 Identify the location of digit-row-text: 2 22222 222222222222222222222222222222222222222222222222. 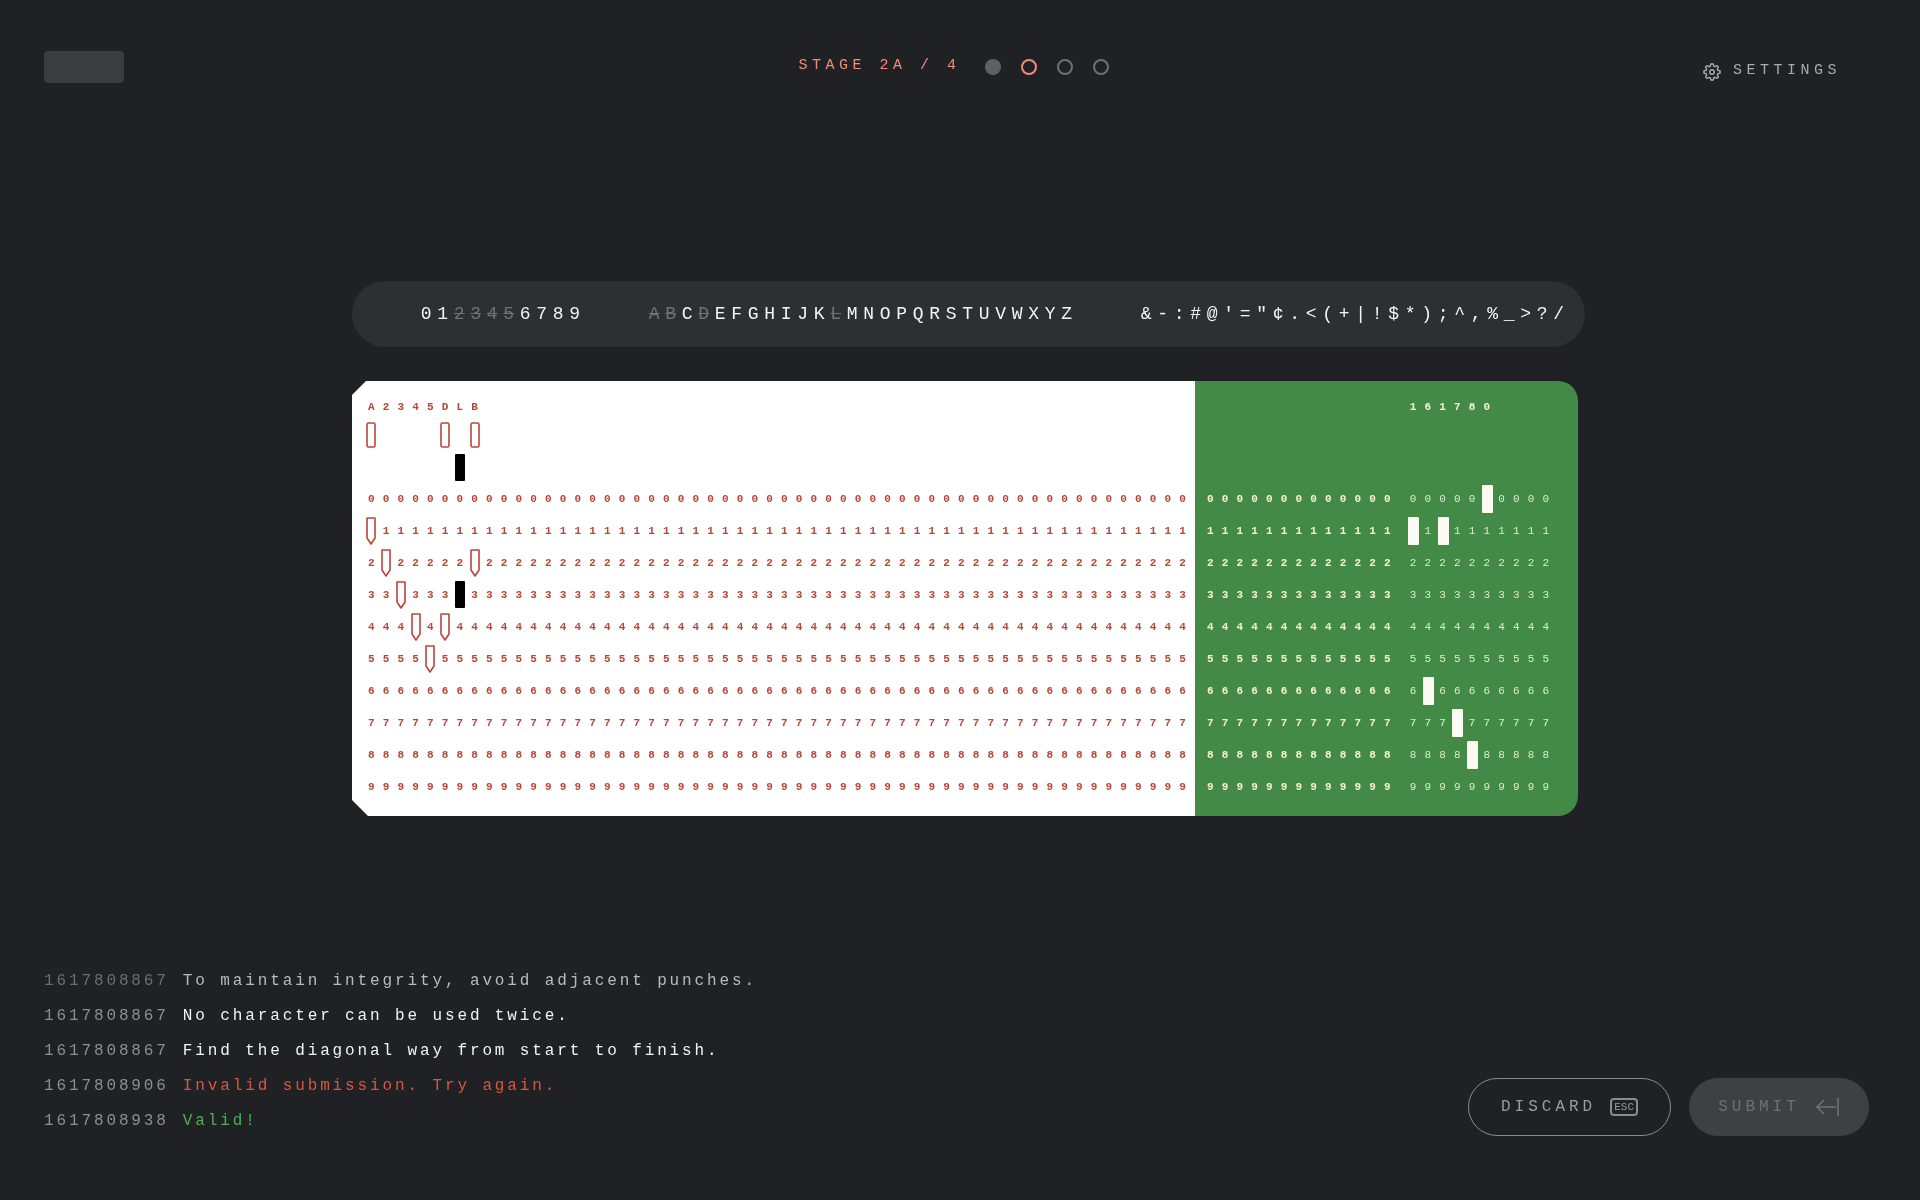
(781, 563).